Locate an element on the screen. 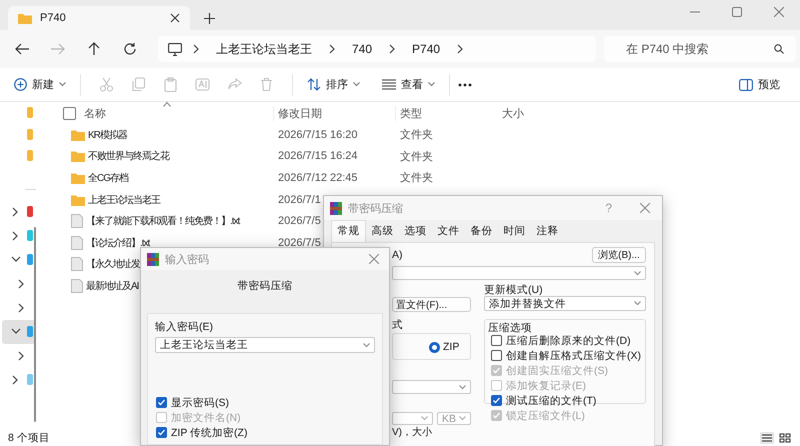 This screenshot has width=800, height=446. group-label: 式 is located at coordinates (398, 325).